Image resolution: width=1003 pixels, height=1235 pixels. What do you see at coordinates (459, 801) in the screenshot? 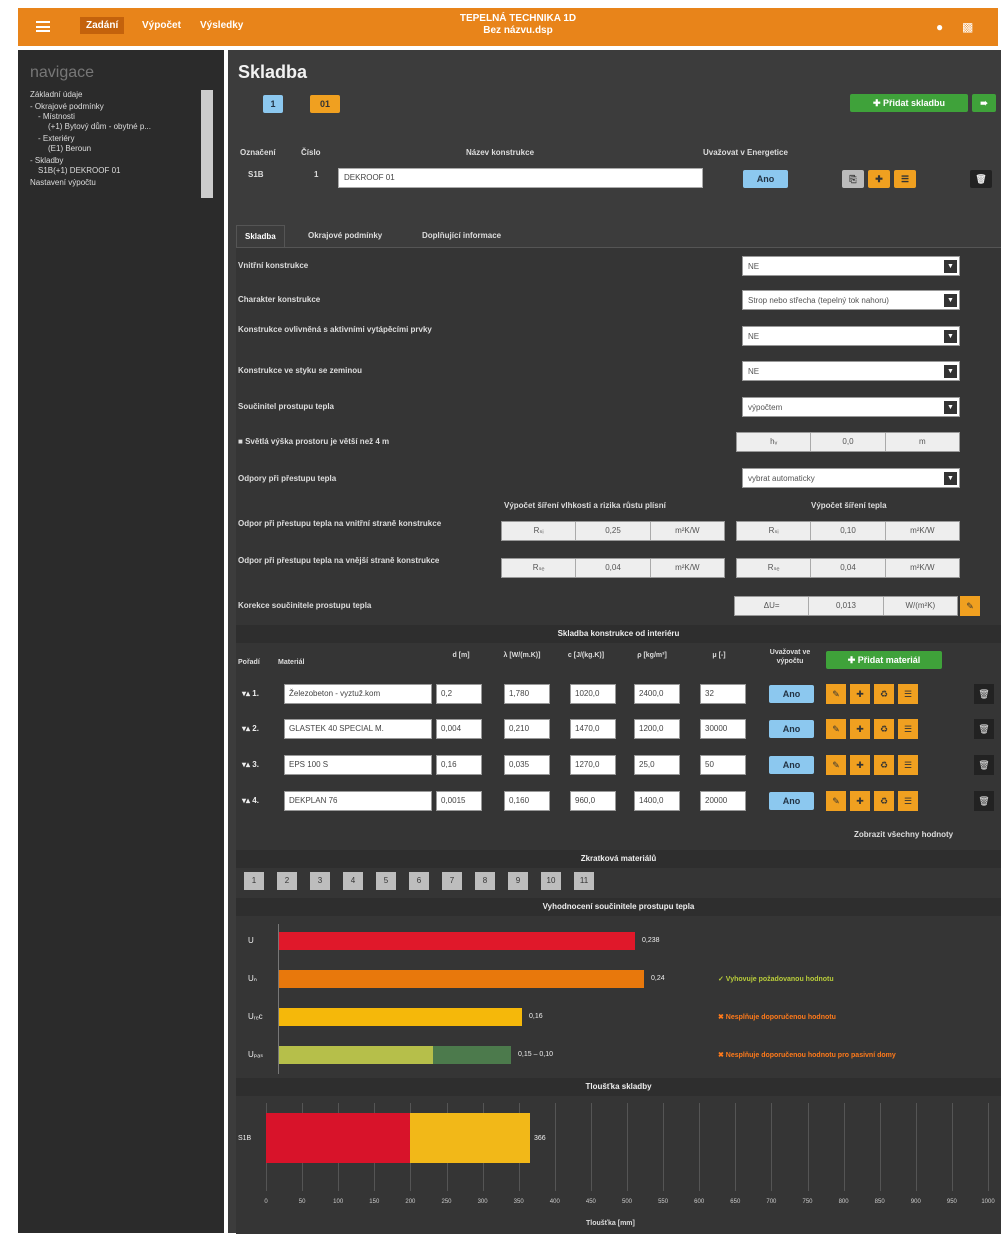
I see `layer-d-input: 0,0015` at bounding box center [459, 801].